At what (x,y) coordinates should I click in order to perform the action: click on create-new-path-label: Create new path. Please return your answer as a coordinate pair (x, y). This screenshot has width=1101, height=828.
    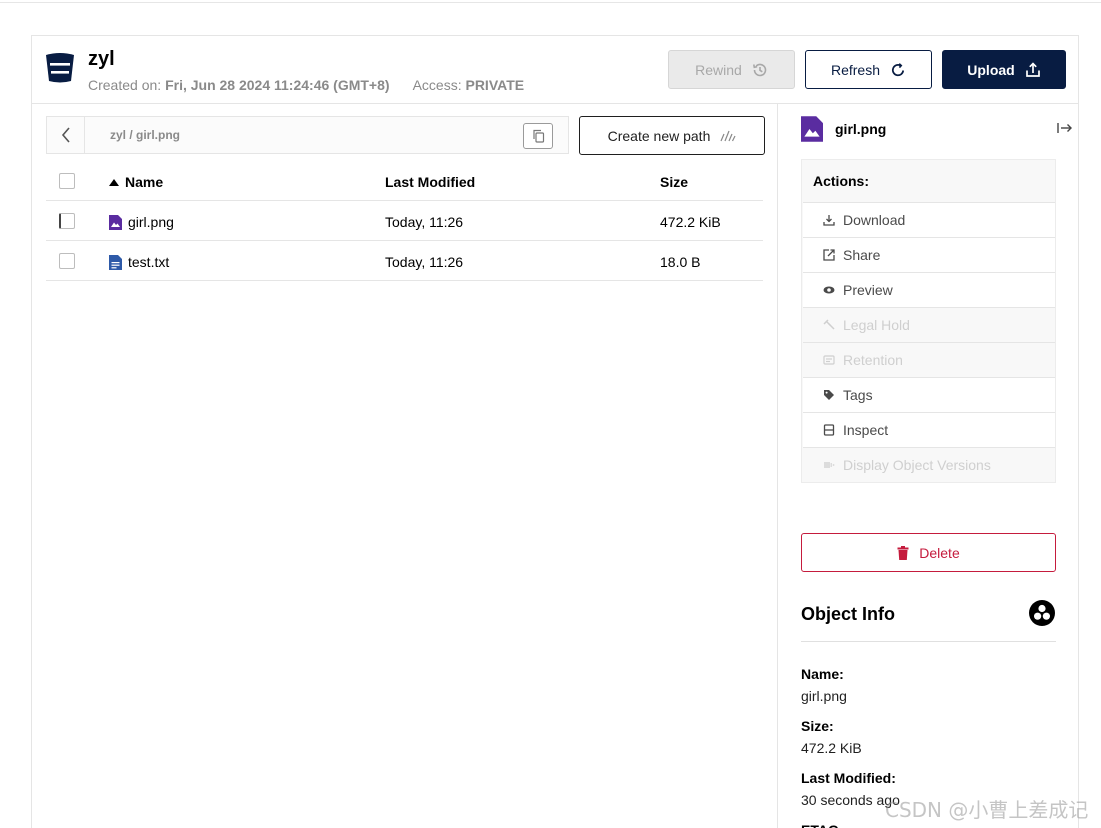
    Looking at the image, I should click on (659, 135).